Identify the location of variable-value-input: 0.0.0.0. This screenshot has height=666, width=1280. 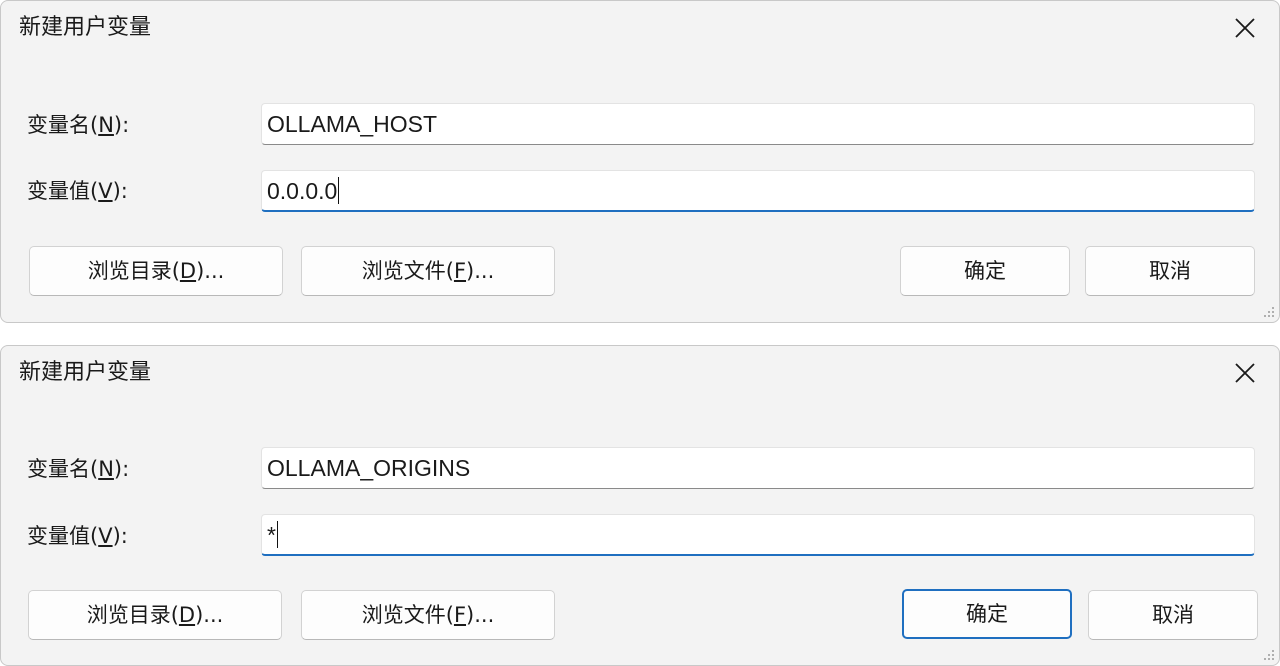
(758, 191).